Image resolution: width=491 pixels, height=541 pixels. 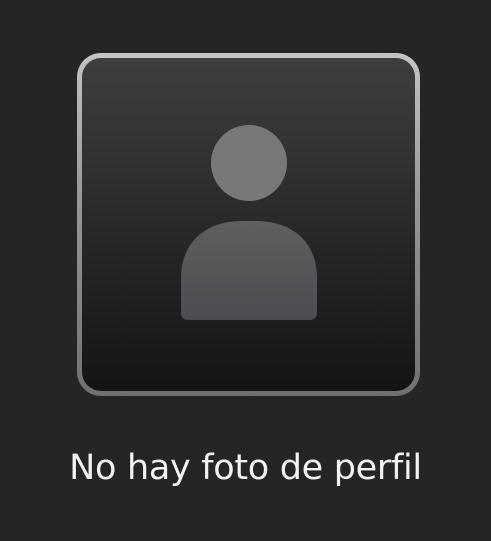 I want to click on no-profile-photo-caption: No hay foto de perfil, so click(x=245, y=468).